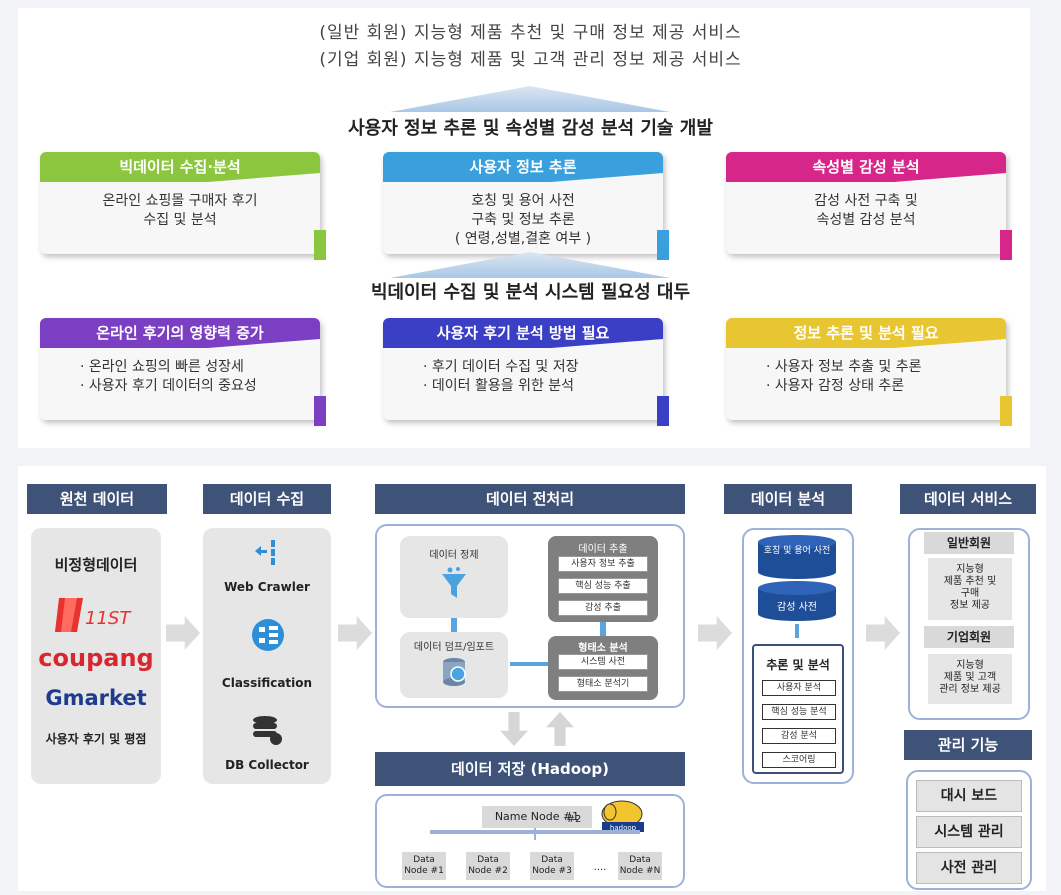 The height and width of the screenshot is (895, 1061). I want to click on card-line: · 후기 데이터 수집 및 저장, so click(501, 367).